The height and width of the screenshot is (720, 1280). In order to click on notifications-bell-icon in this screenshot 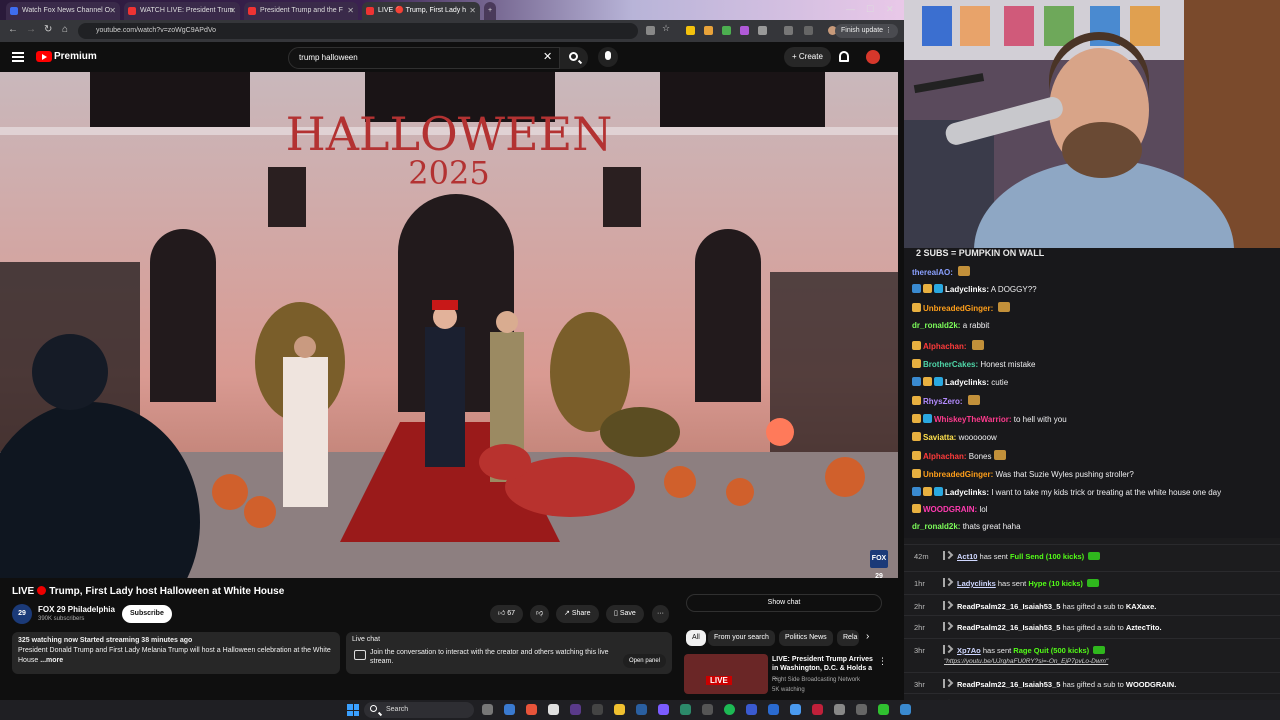, I will do `click(844, 56)`.